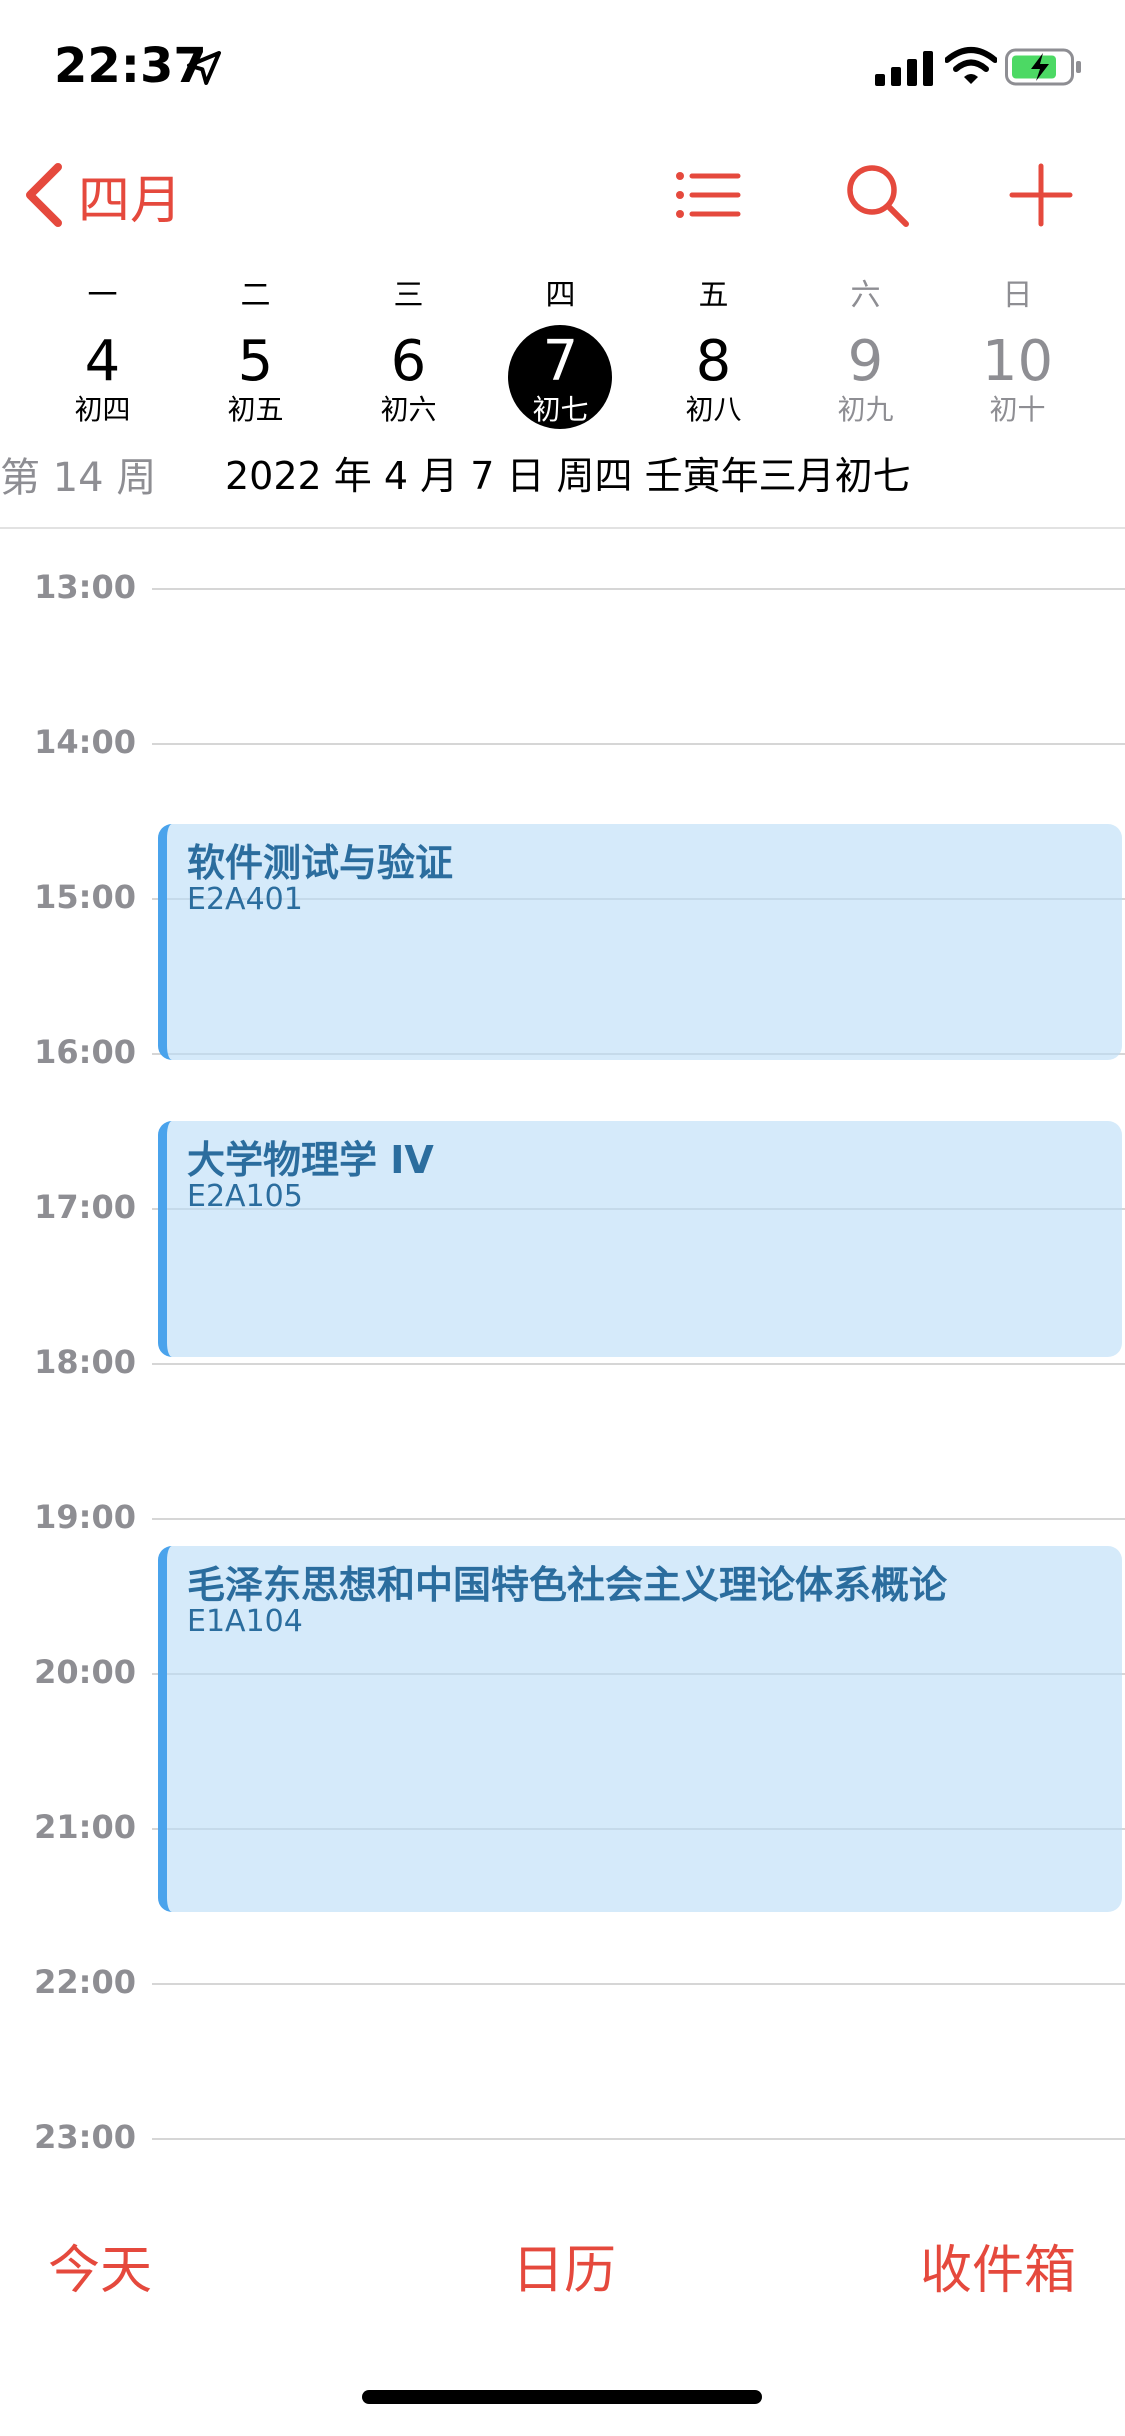 This screenshot has width=1125, height=2436. What do you see at coordinates (85, 1982) in the screenshot?
I see `hour-label: 22:00` at bounding box center [85, 1982].